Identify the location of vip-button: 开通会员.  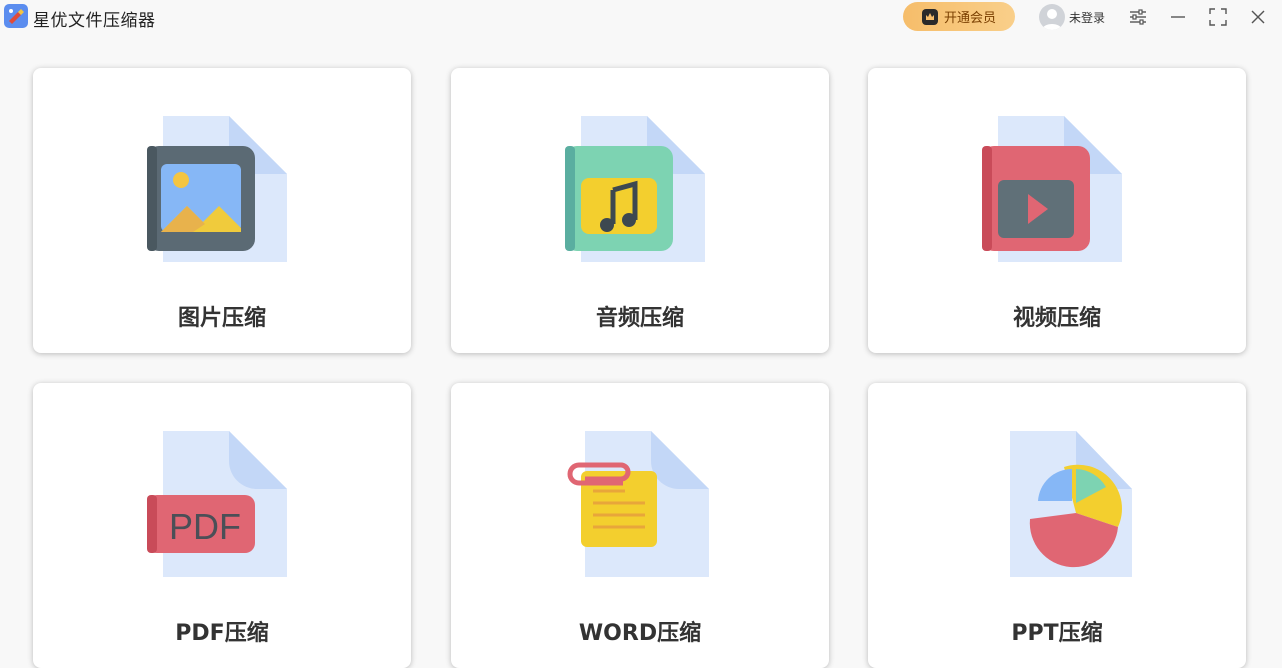
(959, 16).